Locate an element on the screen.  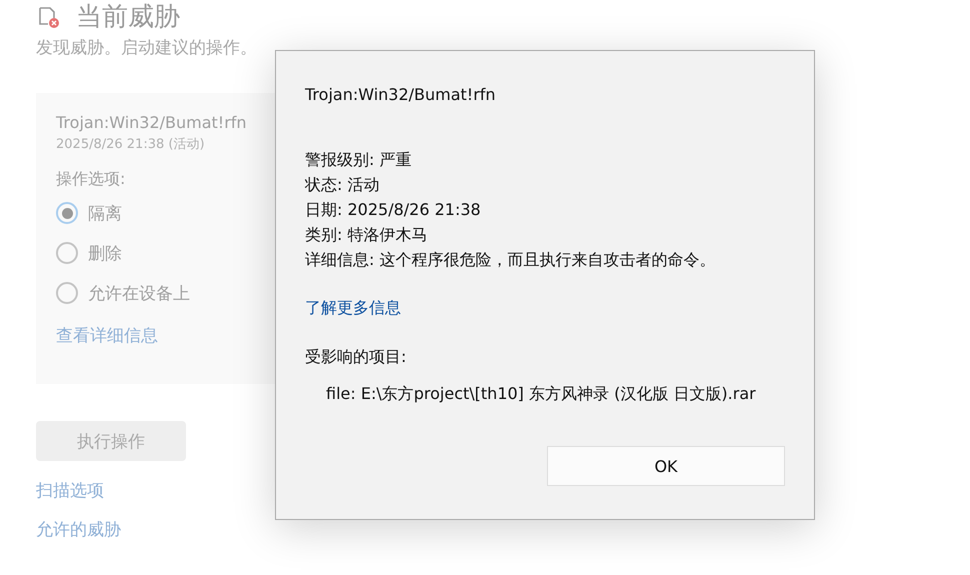
affected-label: 受影响的项目: is located at coordinates (355, 357).